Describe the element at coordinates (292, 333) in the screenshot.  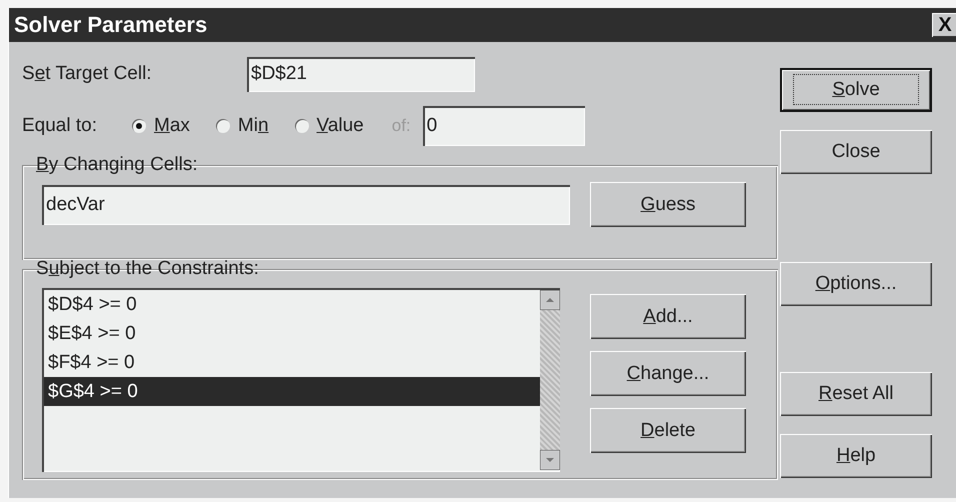
I see `constraint-item: $E$4 >= 0` at that location.